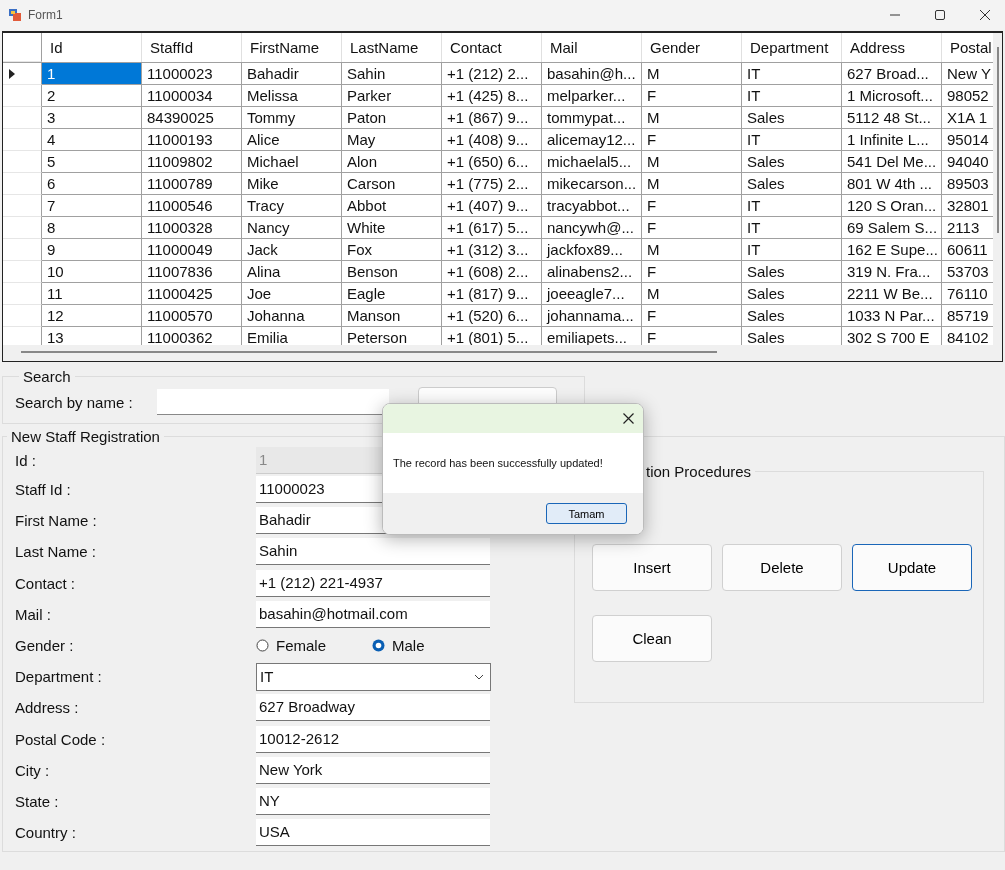 The image size is (1005, 870). What do you see at coordinates (373, 552) in the screenshot?
I see `text-field: Sahin` at bounding box center [373, 552].